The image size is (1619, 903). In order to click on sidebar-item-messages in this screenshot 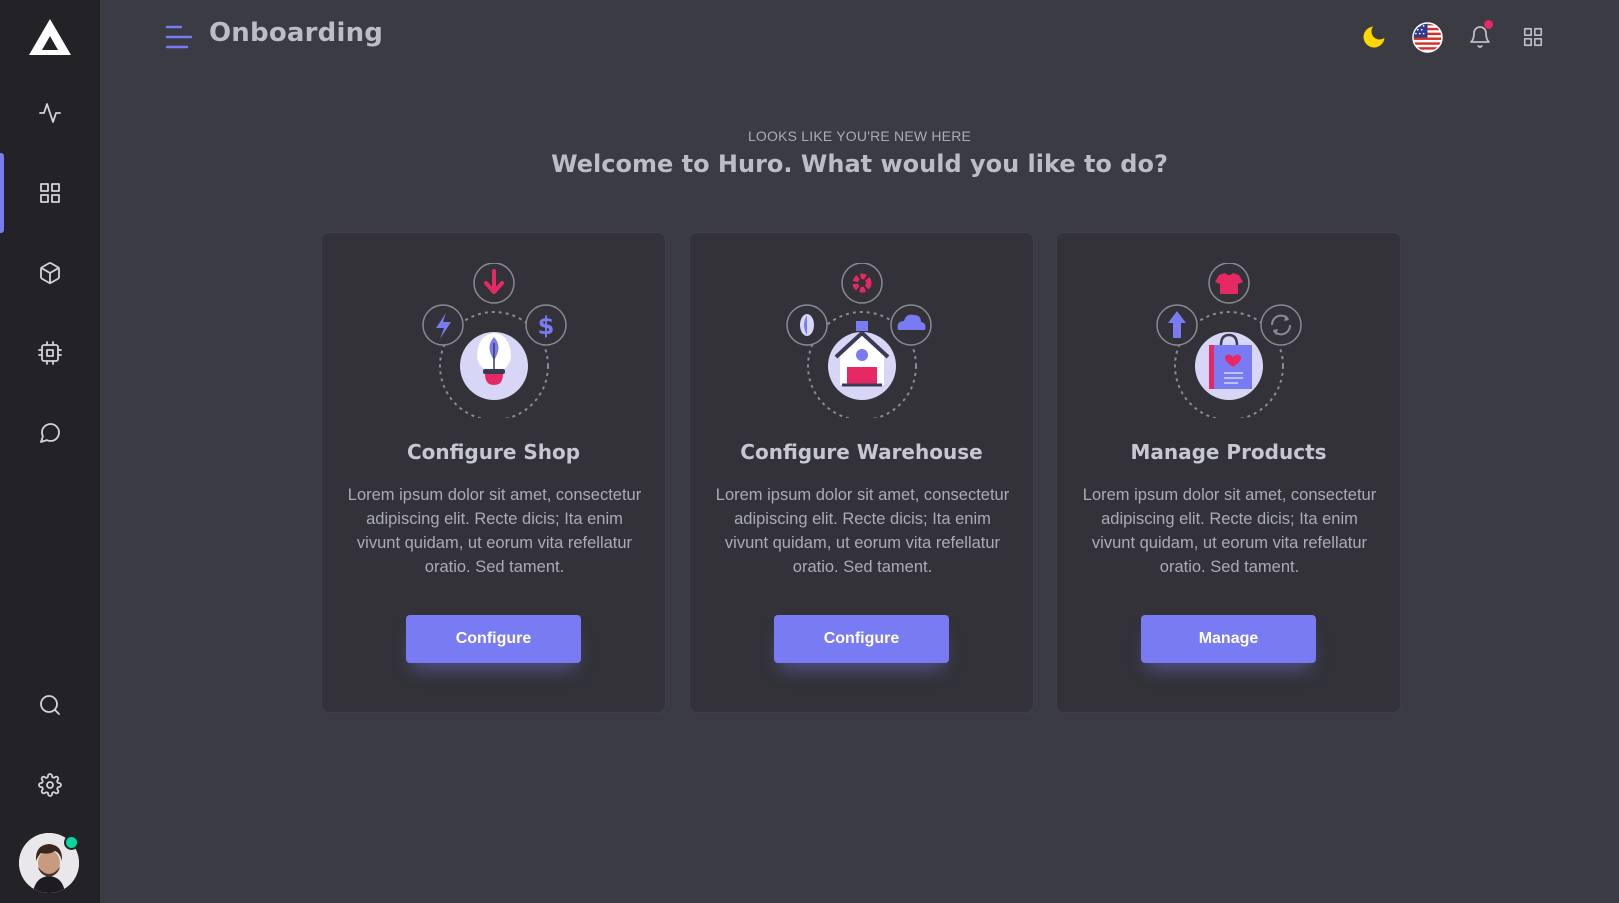, I will do `click(50, 433)`.